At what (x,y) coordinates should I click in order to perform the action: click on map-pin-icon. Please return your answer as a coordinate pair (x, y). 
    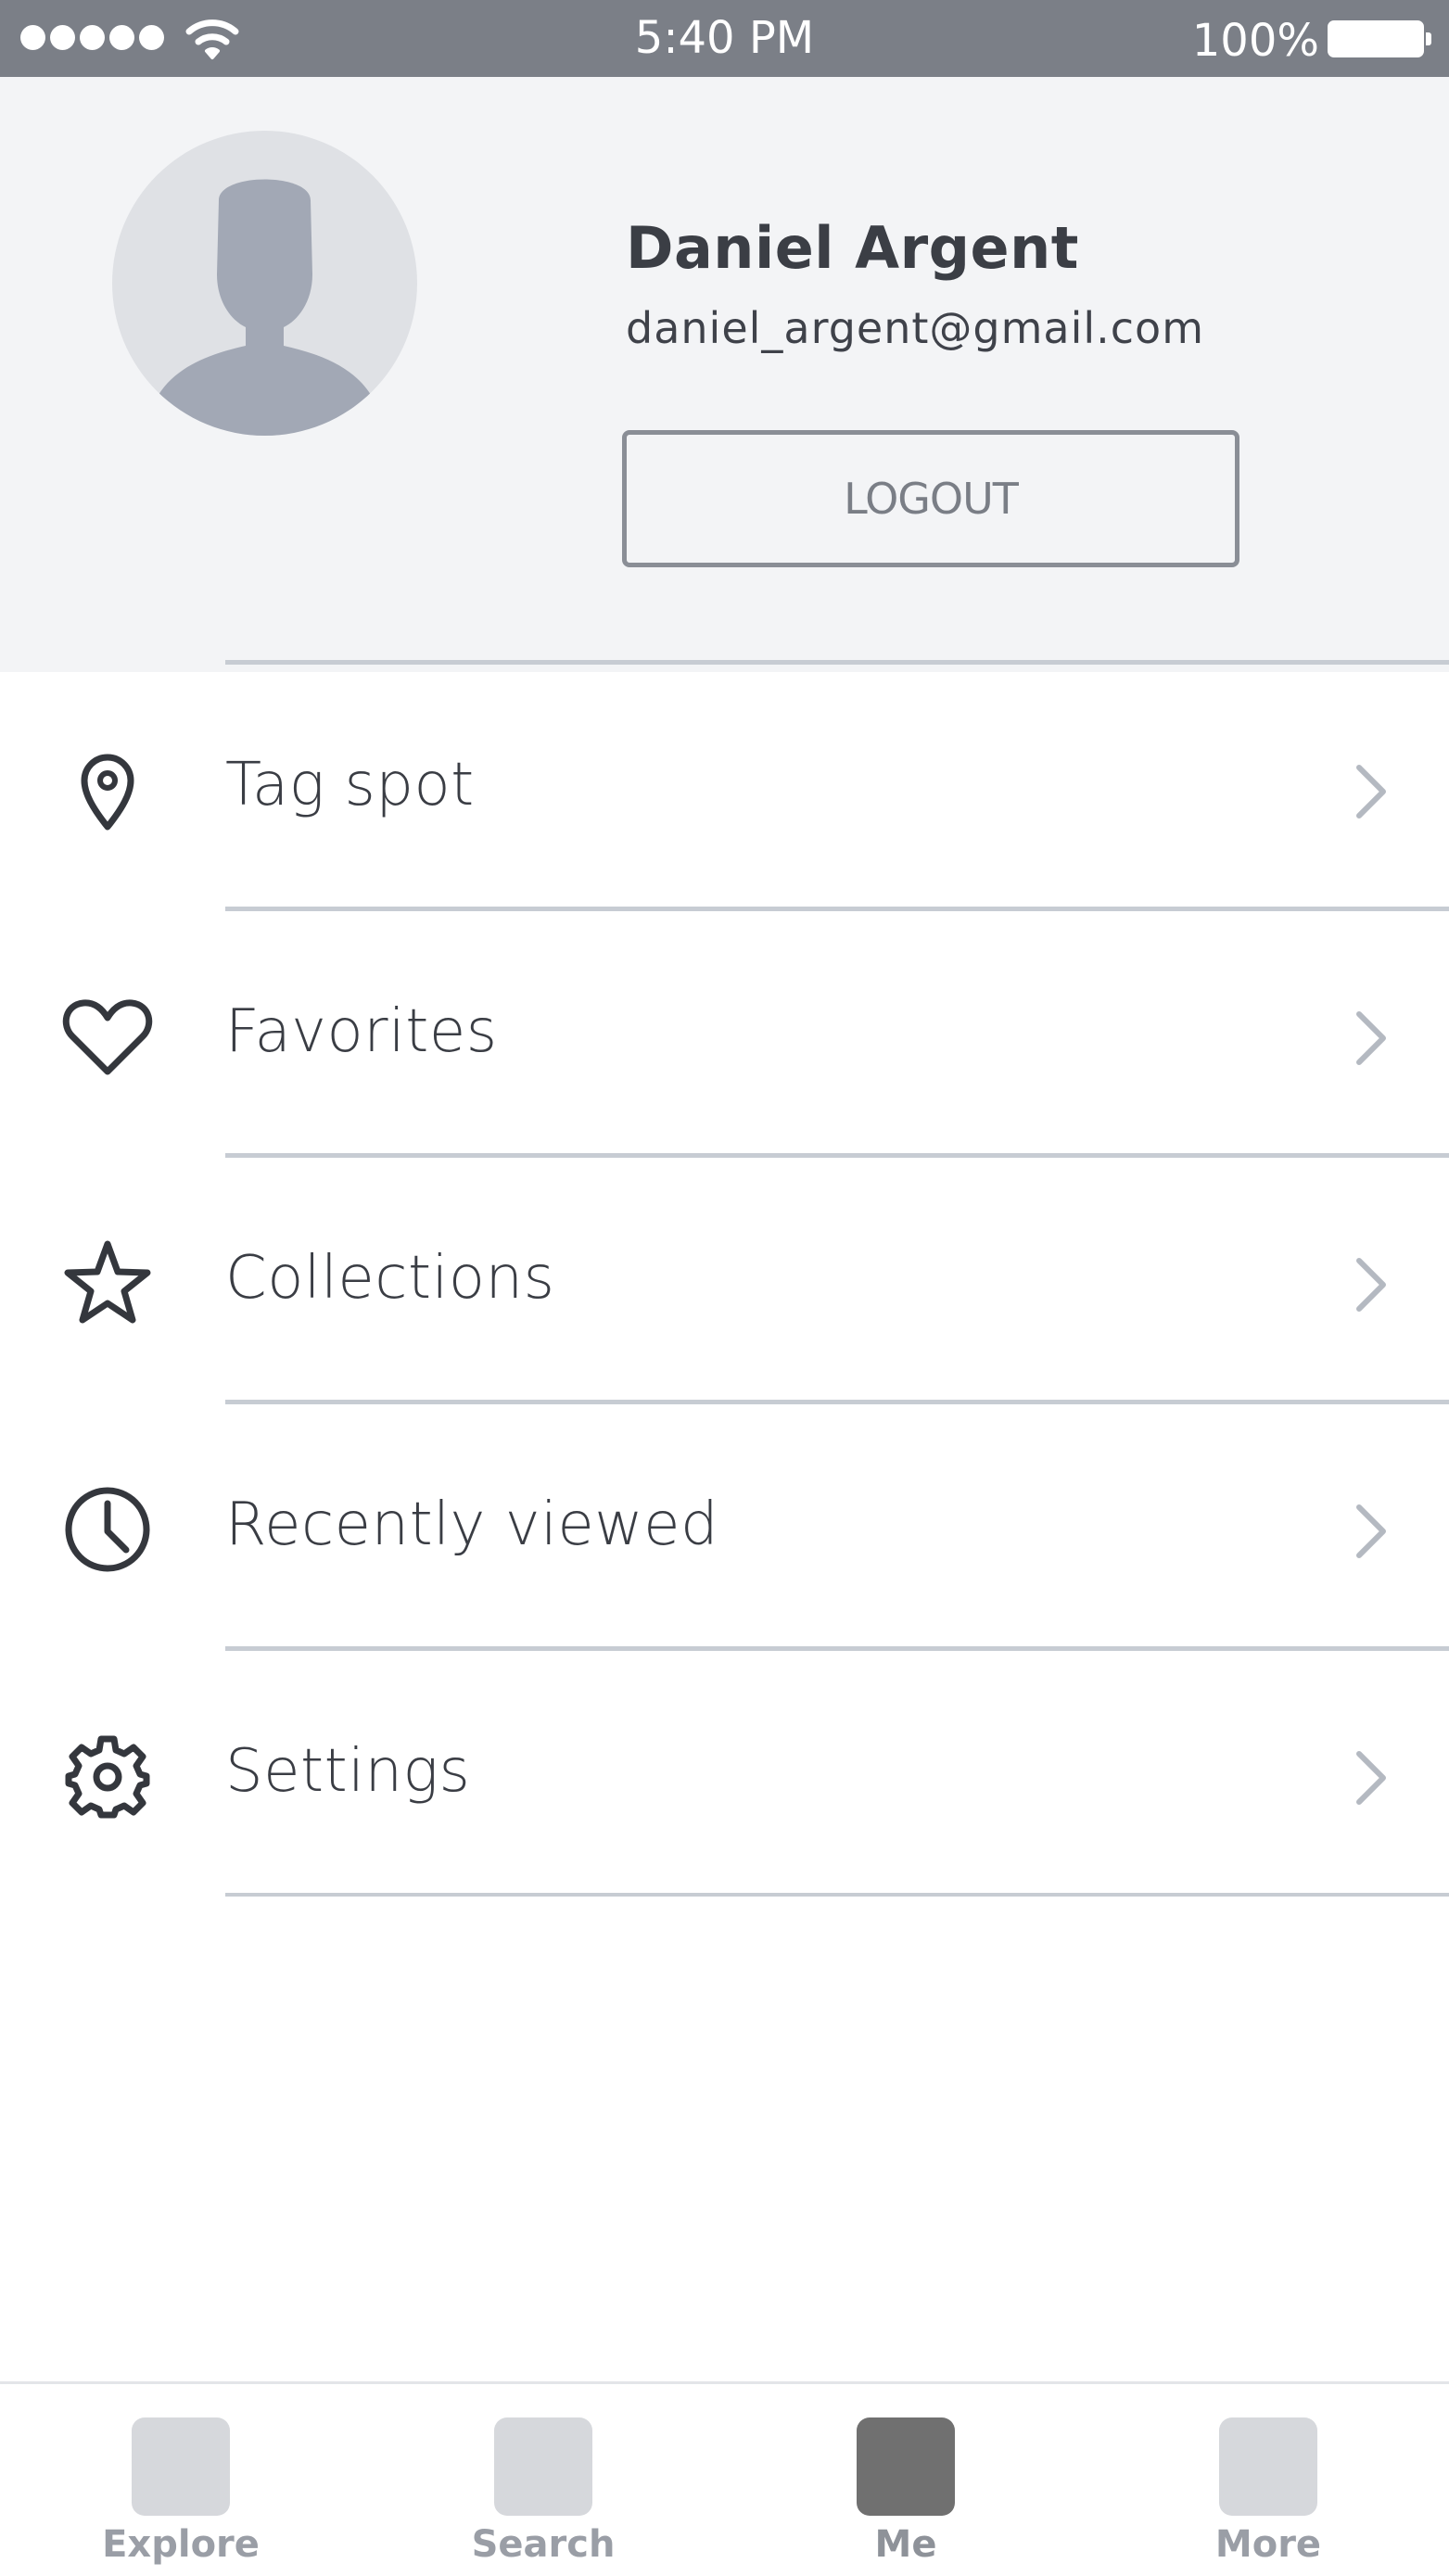
    Looking at the image, I should click on (107, 790).